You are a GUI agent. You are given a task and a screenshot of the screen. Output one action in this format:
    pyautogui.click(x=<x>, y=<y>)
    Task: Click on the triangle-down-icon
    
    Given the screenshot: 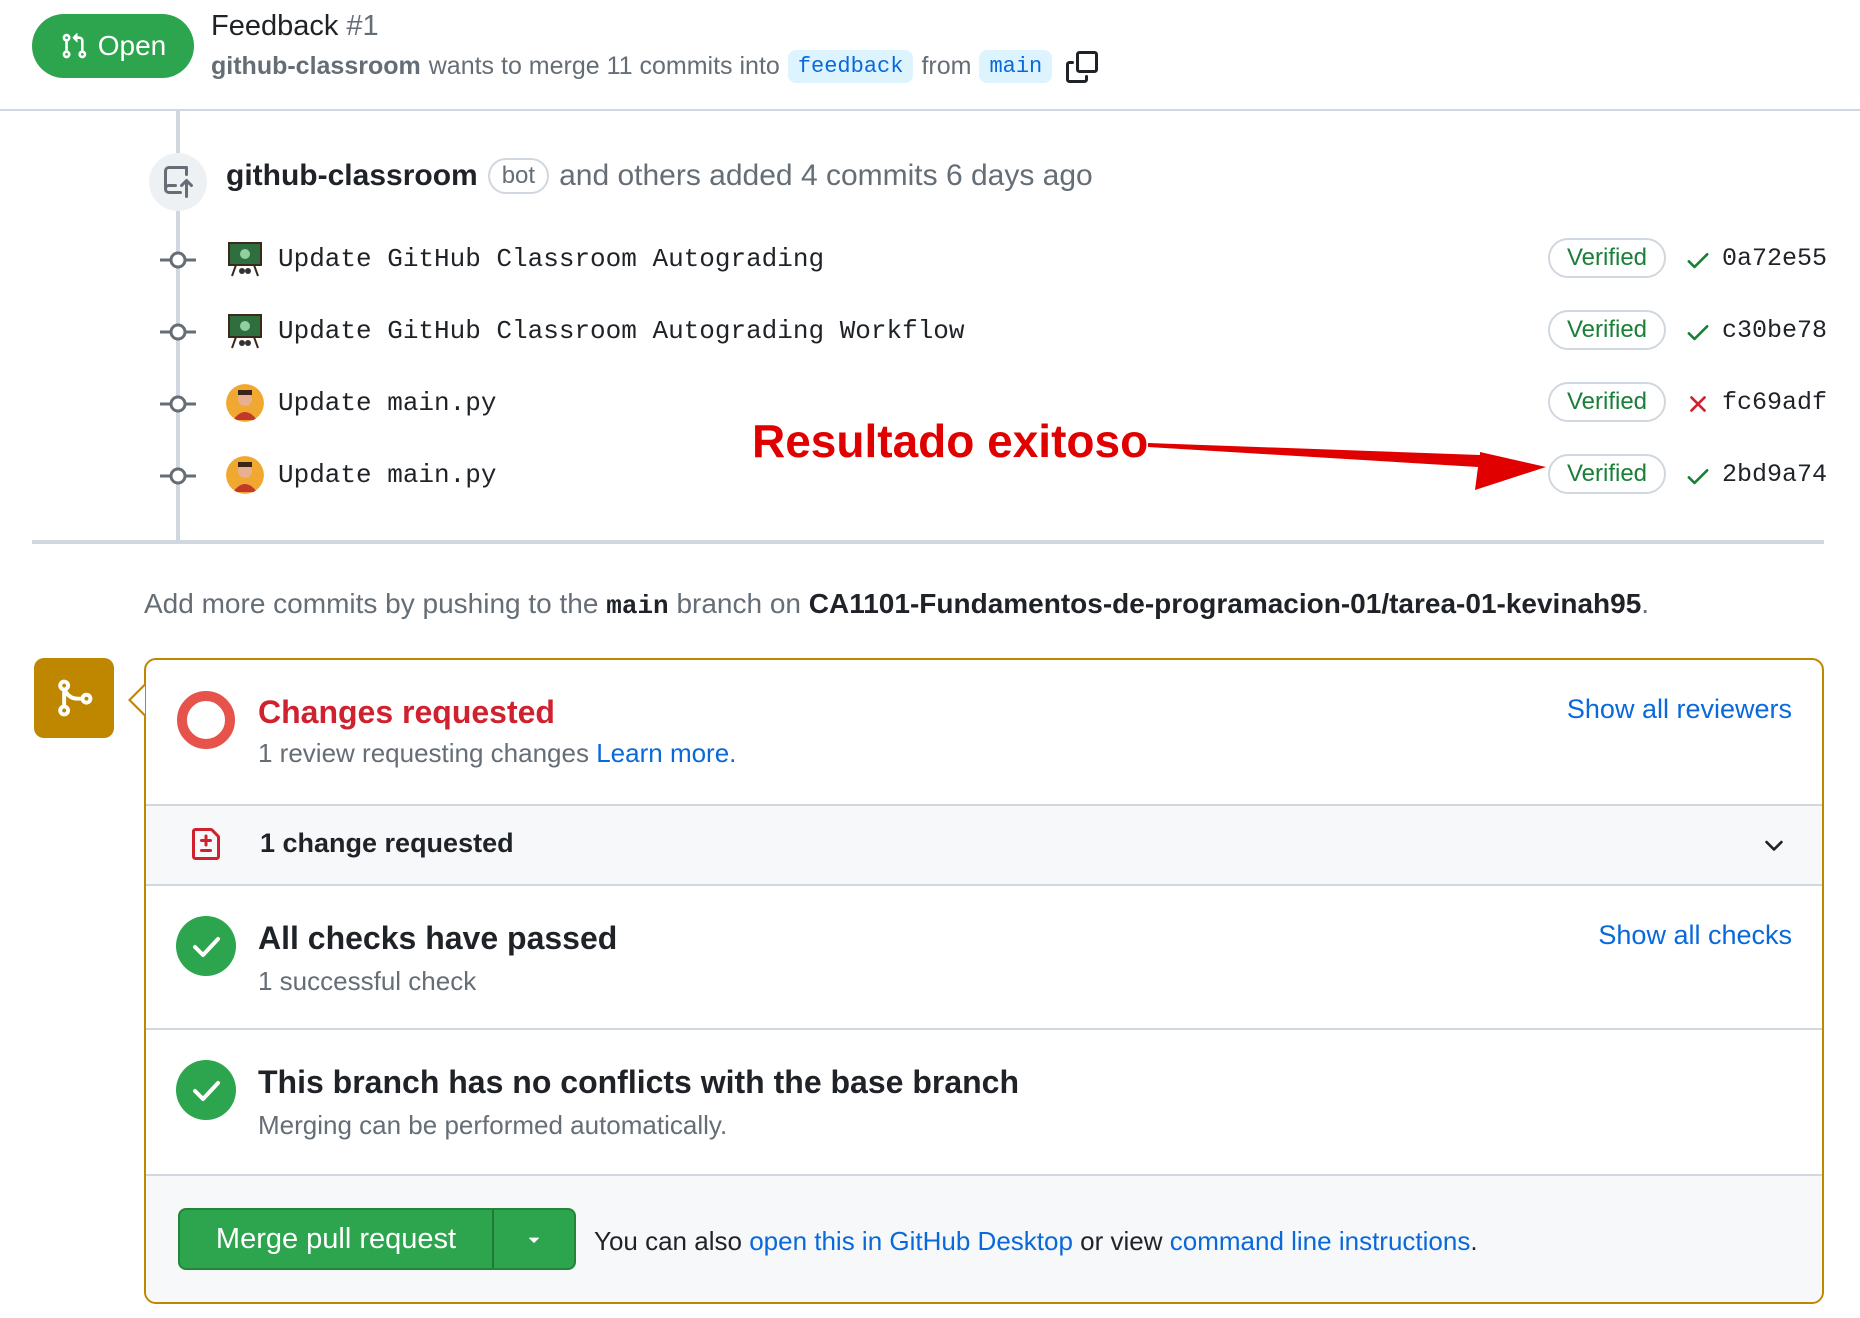 What is the action you would take?
    pyautogui.click(x=534, y=1240)
    